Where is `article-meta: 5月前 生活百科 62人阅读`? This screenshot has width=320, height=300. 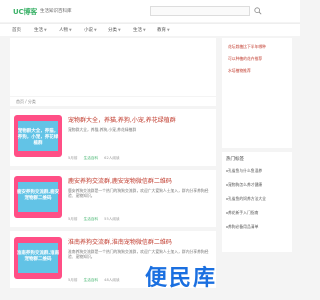 article-meta: 5月前 生活百科 62人阅读 is located at coordinates (96, 158).